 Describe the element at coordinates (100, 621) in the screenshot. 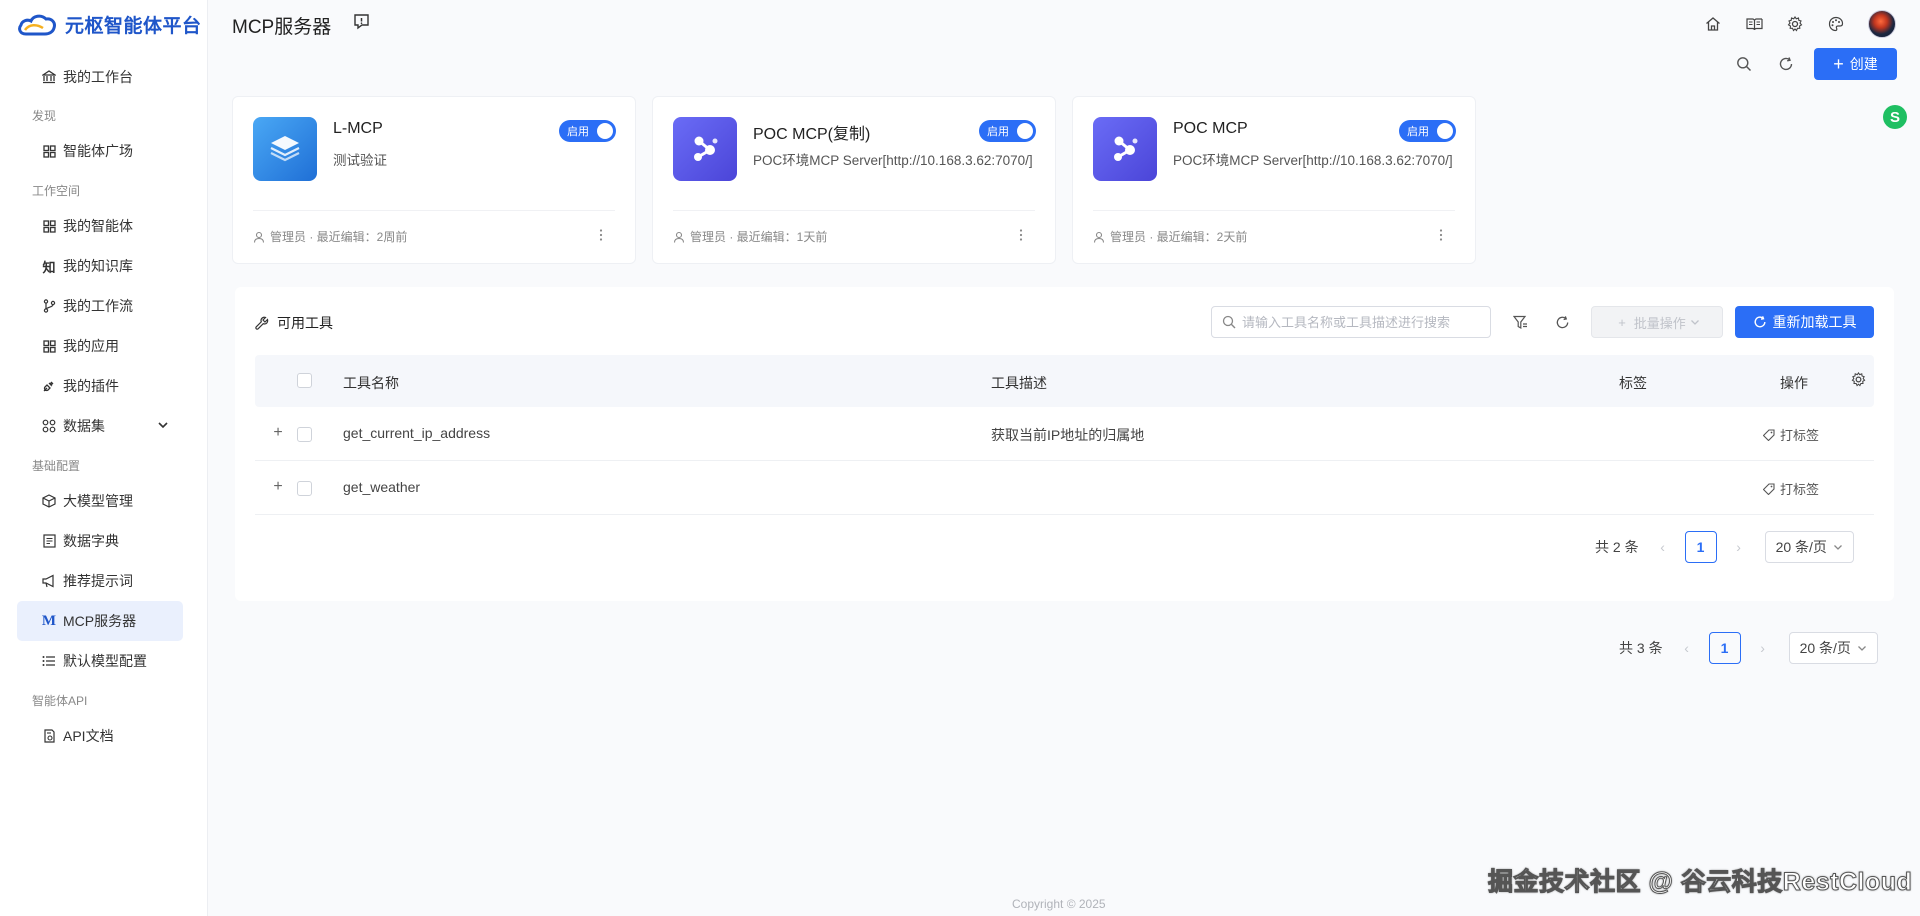

I see `sidebar-item-mcp: M MCP服务器` at that location.